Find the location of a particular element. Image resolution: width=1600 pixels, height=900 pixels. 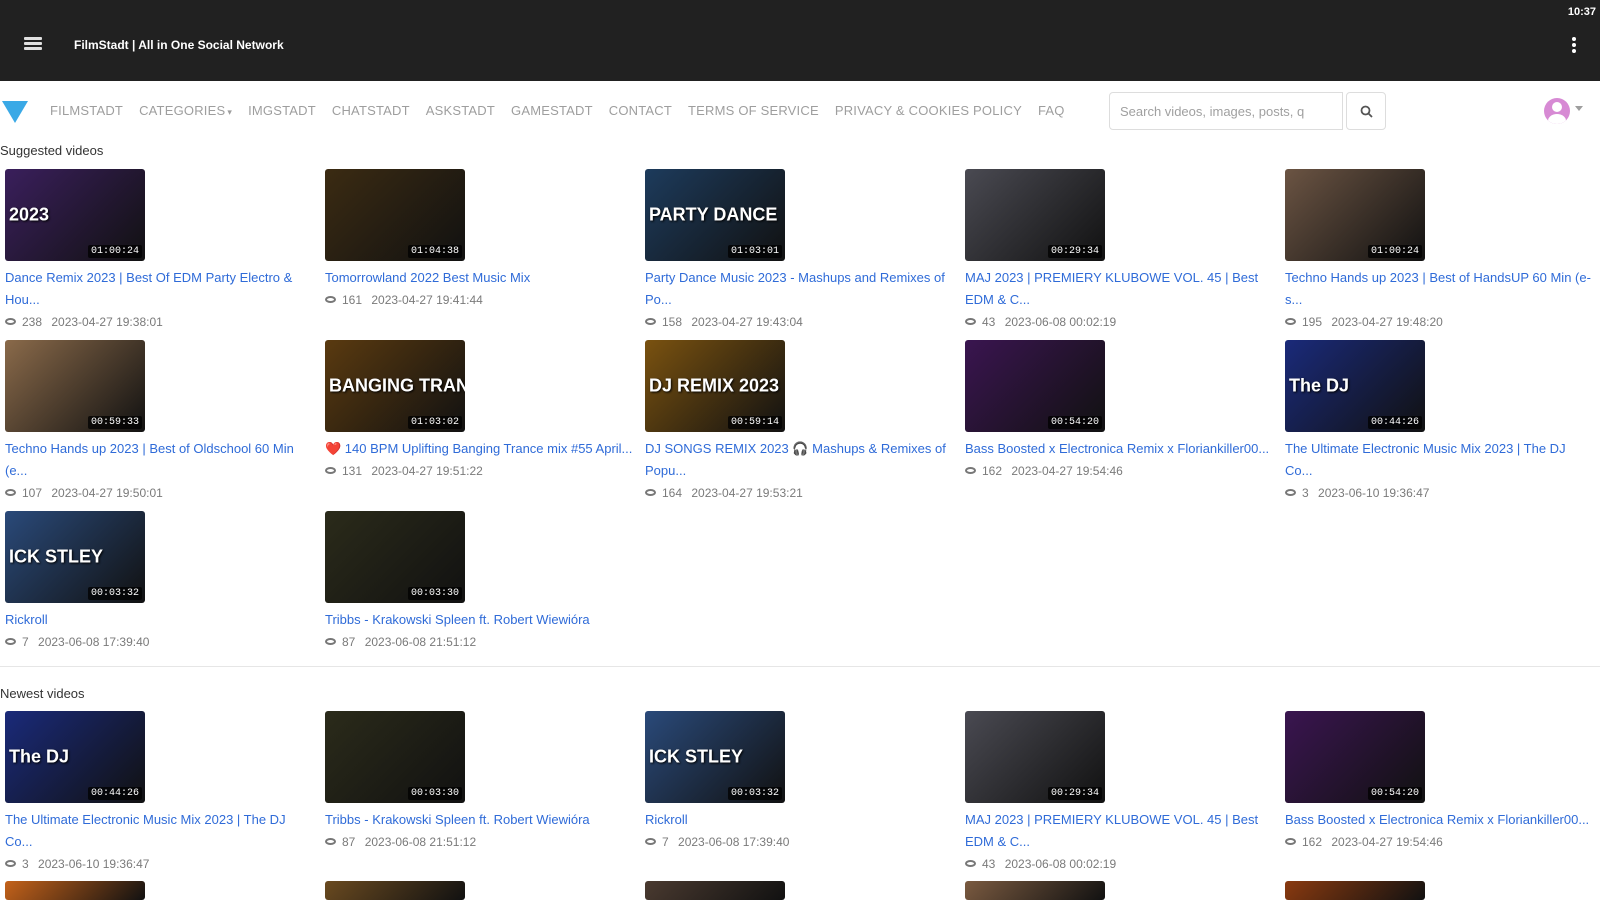

nav-item-privacy: PRIVACY & COOKIES POLICY is located at coordinates (928, 110).